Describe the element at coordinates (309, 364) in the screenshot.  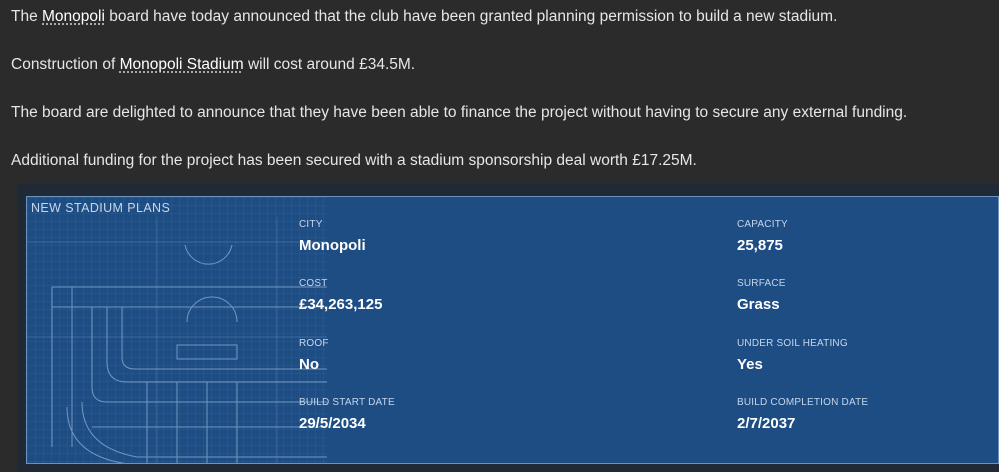
I see `field-value: No` at that location.